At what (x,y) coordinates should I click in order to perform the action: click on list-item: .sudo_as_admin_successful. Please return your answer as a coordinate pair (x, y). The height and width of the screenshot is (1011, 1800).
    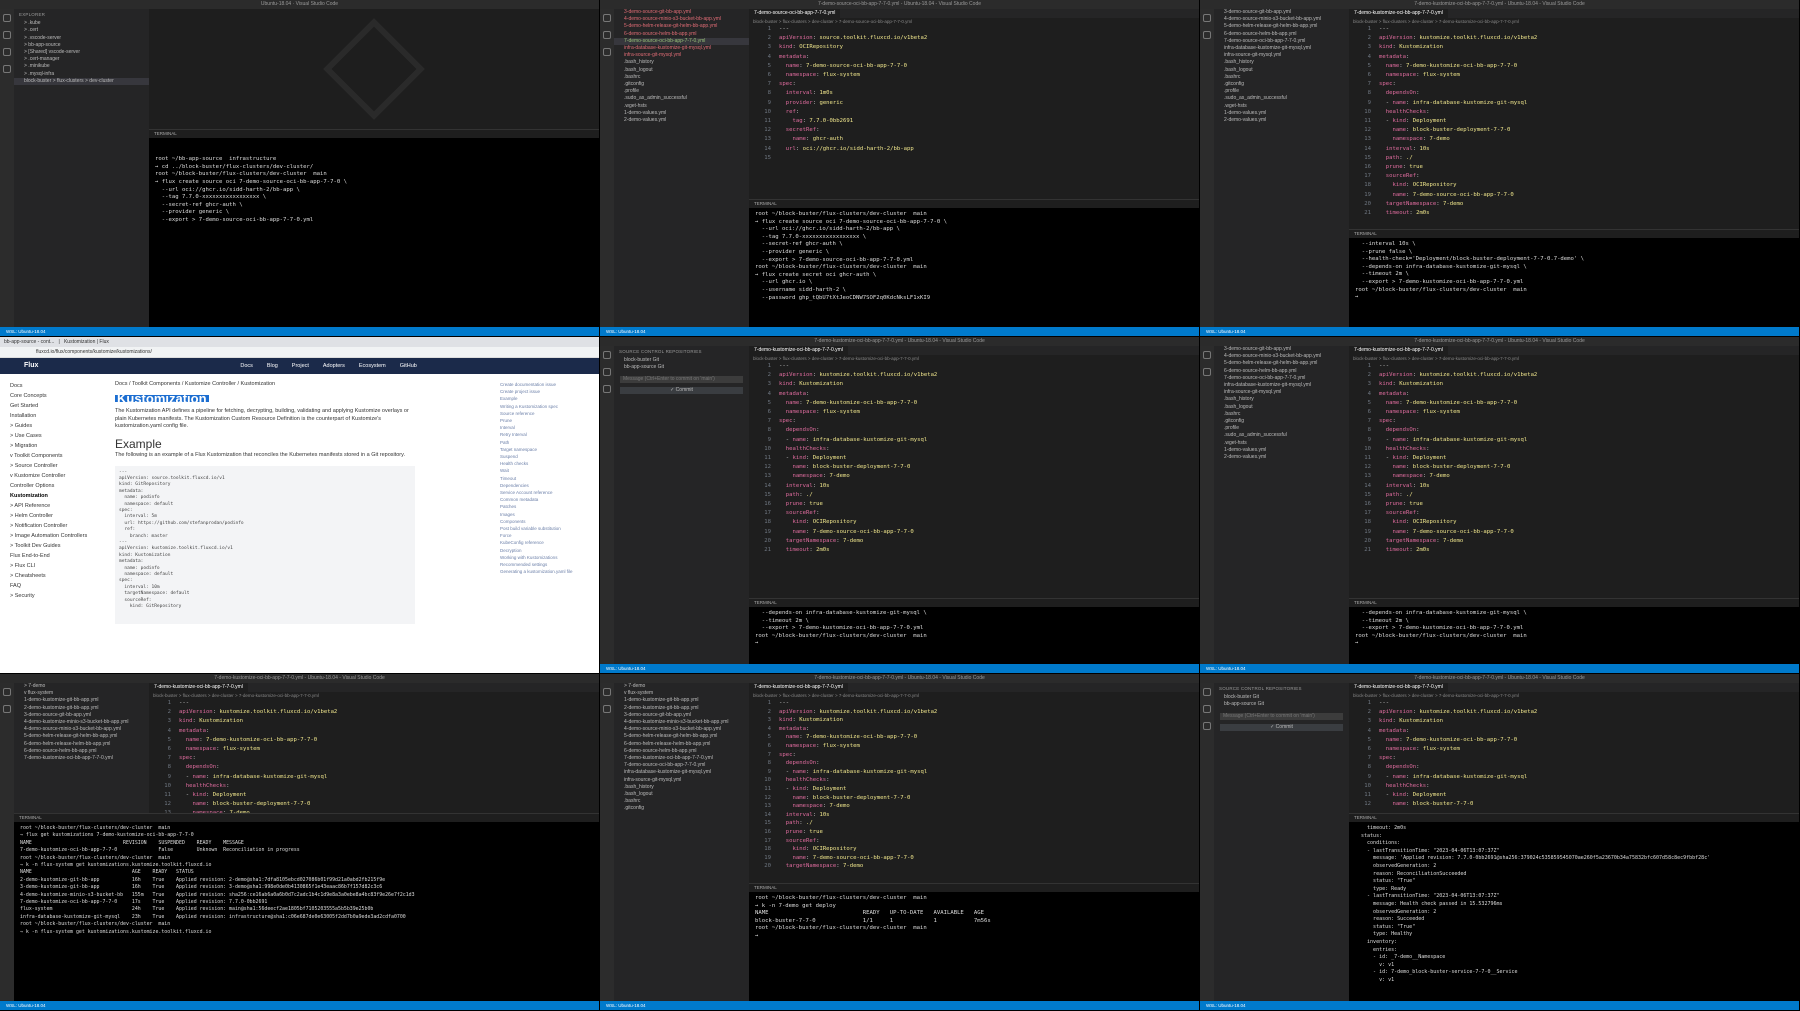
    Looking at the image, I should click on (1281, 435).